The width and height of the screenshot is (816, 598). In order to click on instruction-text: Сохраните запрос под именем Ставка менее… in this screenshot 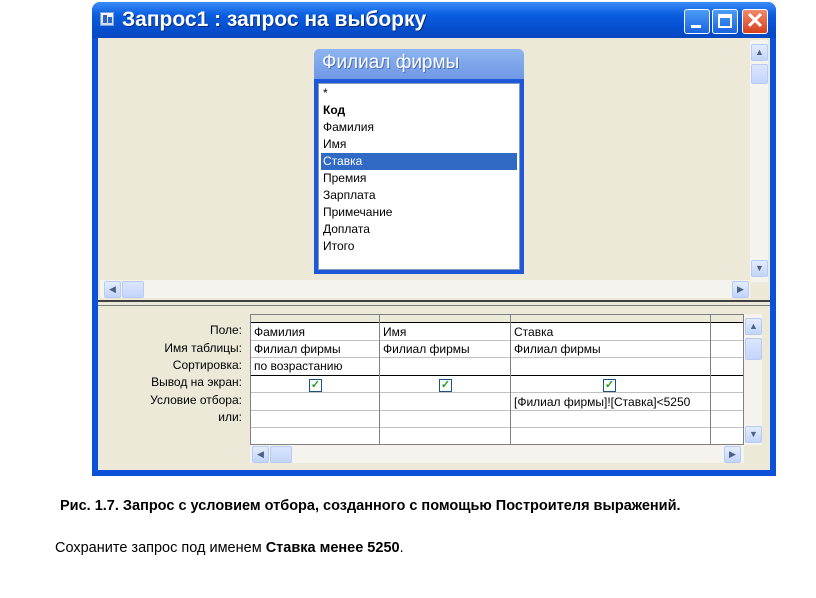, I will do `click(229, 548)`.